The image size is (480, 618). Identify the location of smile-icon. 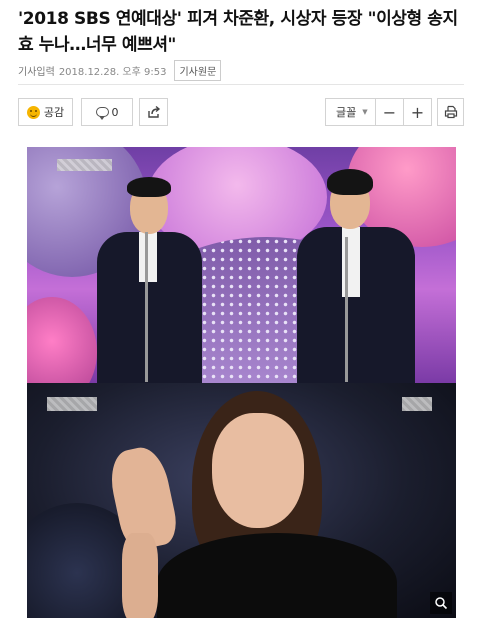
(33, 112).